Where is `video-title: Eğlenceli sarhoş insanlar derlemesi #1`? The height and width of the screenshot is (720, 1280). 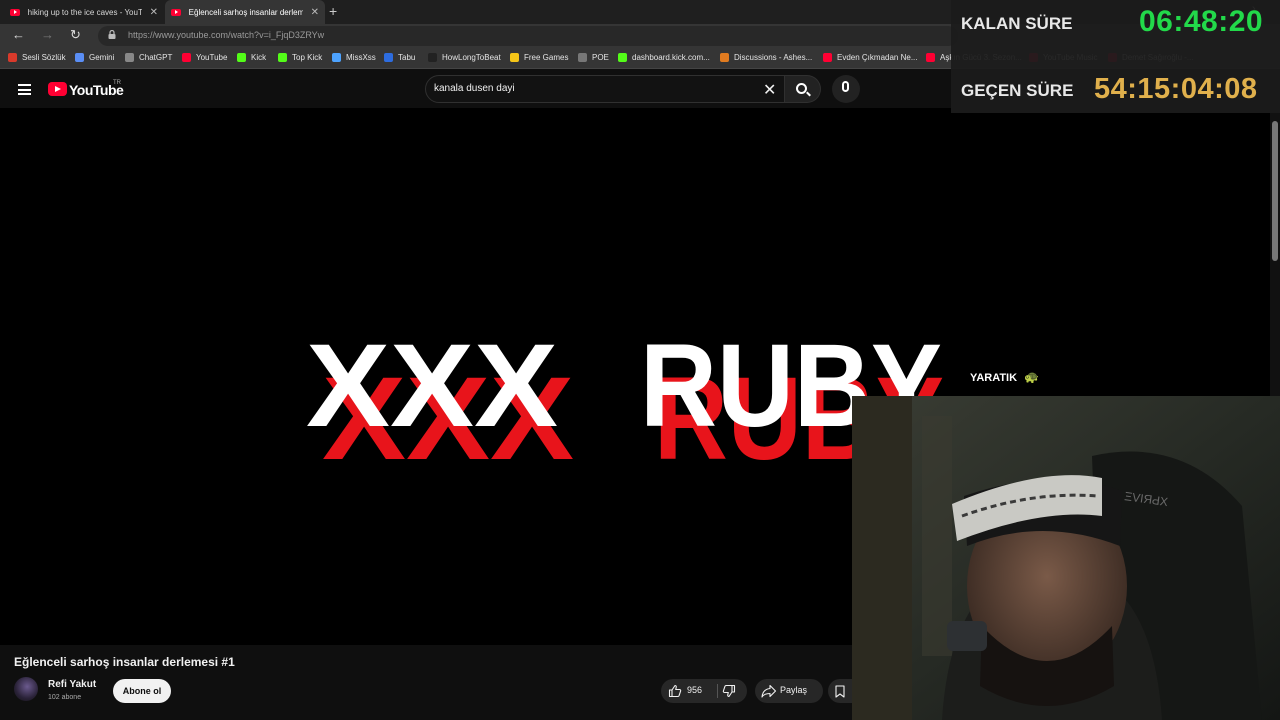 video-title: Eğlenceli sarhoş insanlar derlemesi #1 is located at coordinates (124, 662).